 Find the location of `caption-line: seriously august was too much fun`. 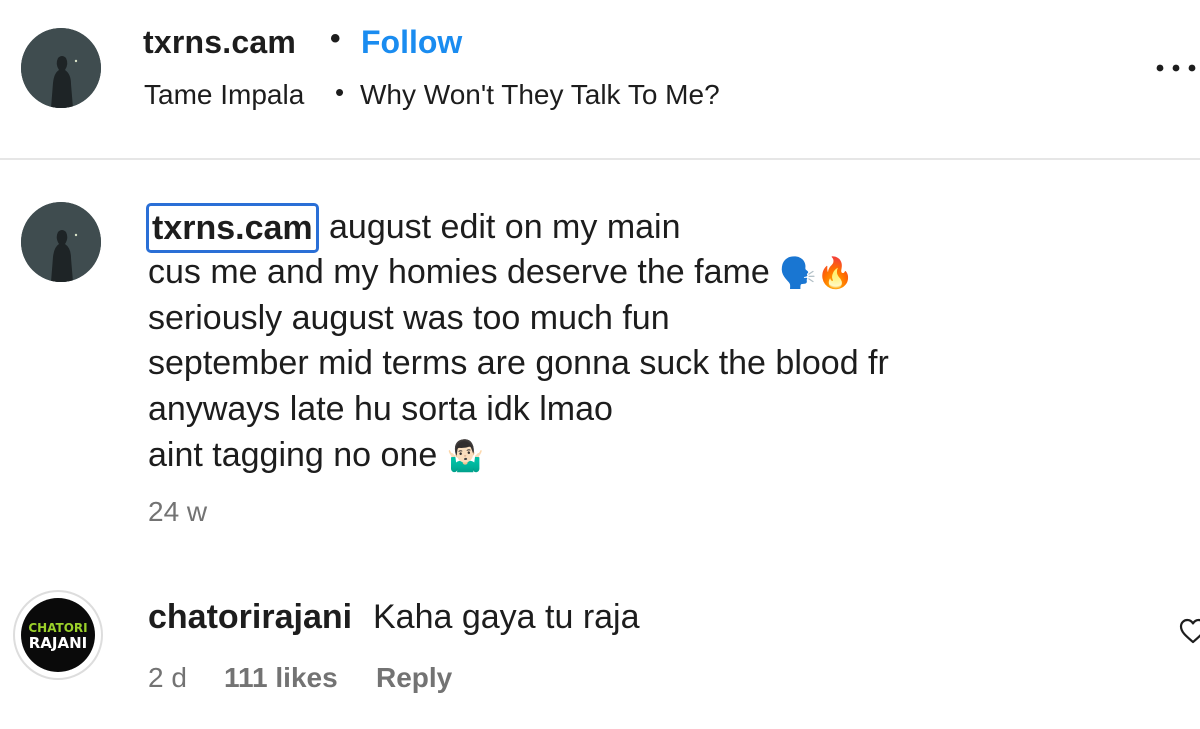

caption-line: seriously august was too much fun is located at coordinates (409, 318).